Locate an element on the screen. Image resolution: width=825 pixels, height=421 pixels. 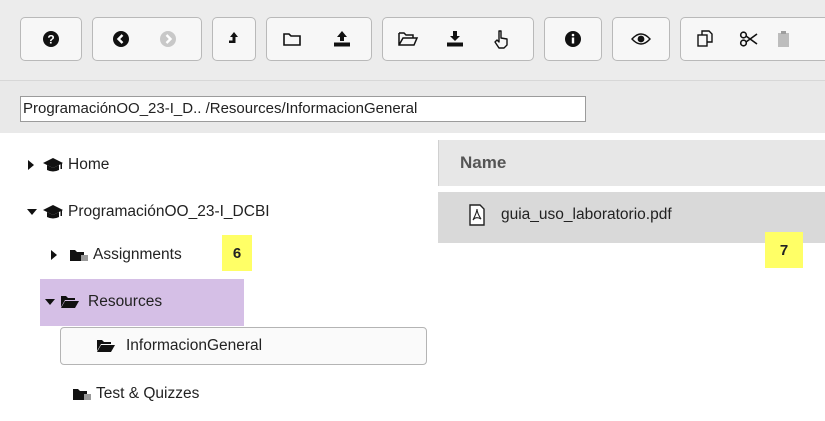
tree-item-assignments: Assignments is located at coordinates (115, 255).